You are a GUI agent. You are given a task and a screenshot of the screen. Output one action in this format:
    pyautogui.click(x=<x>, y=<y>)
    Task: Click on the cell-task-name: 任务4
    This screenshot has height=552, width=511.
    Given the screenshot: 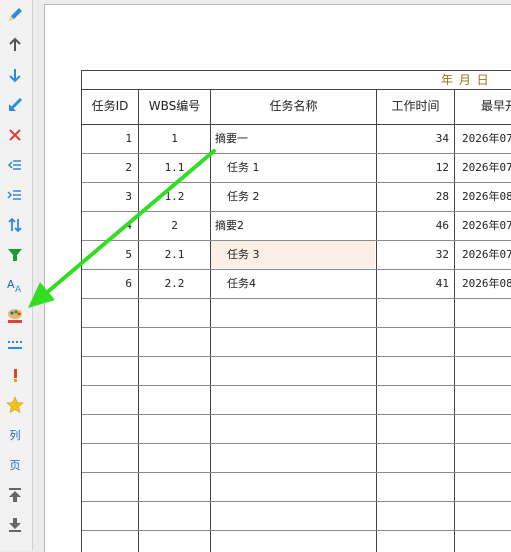 What is the action you would take?
    pyautogui.click(x=300, y=284)
    